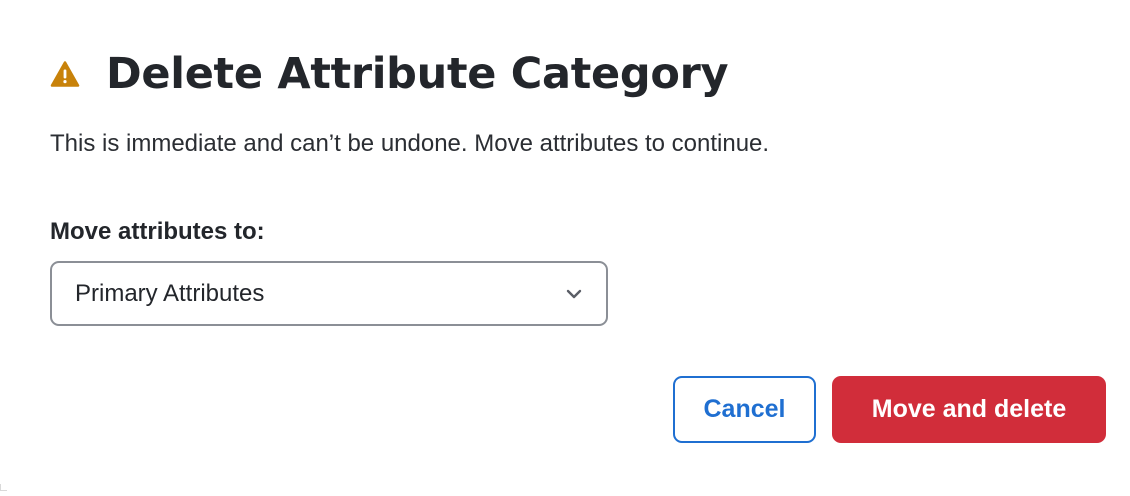 The height and width of the screenshot is (496, 1130). I want to click on dialog-title: Delete Attribute Category, so click(417, 74).